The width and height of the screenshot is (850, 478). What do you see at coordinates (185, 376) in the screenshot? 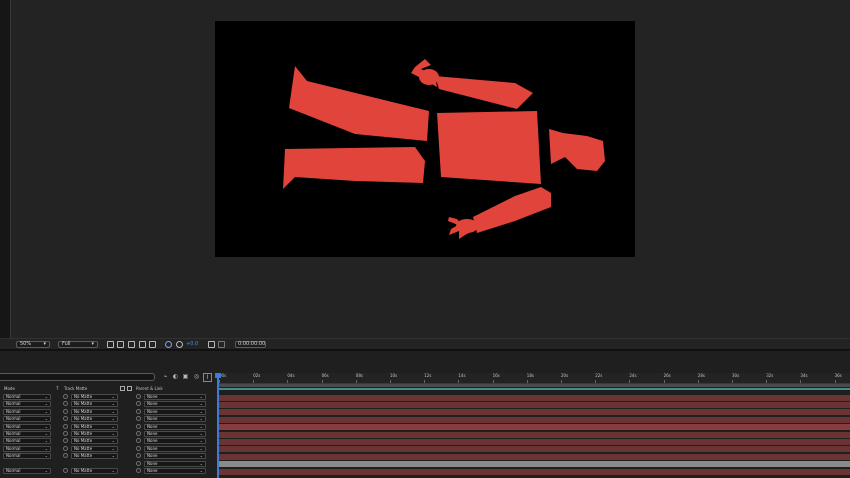
I see `frame-blending-icon: ▣` at bounding box center [185, 376].